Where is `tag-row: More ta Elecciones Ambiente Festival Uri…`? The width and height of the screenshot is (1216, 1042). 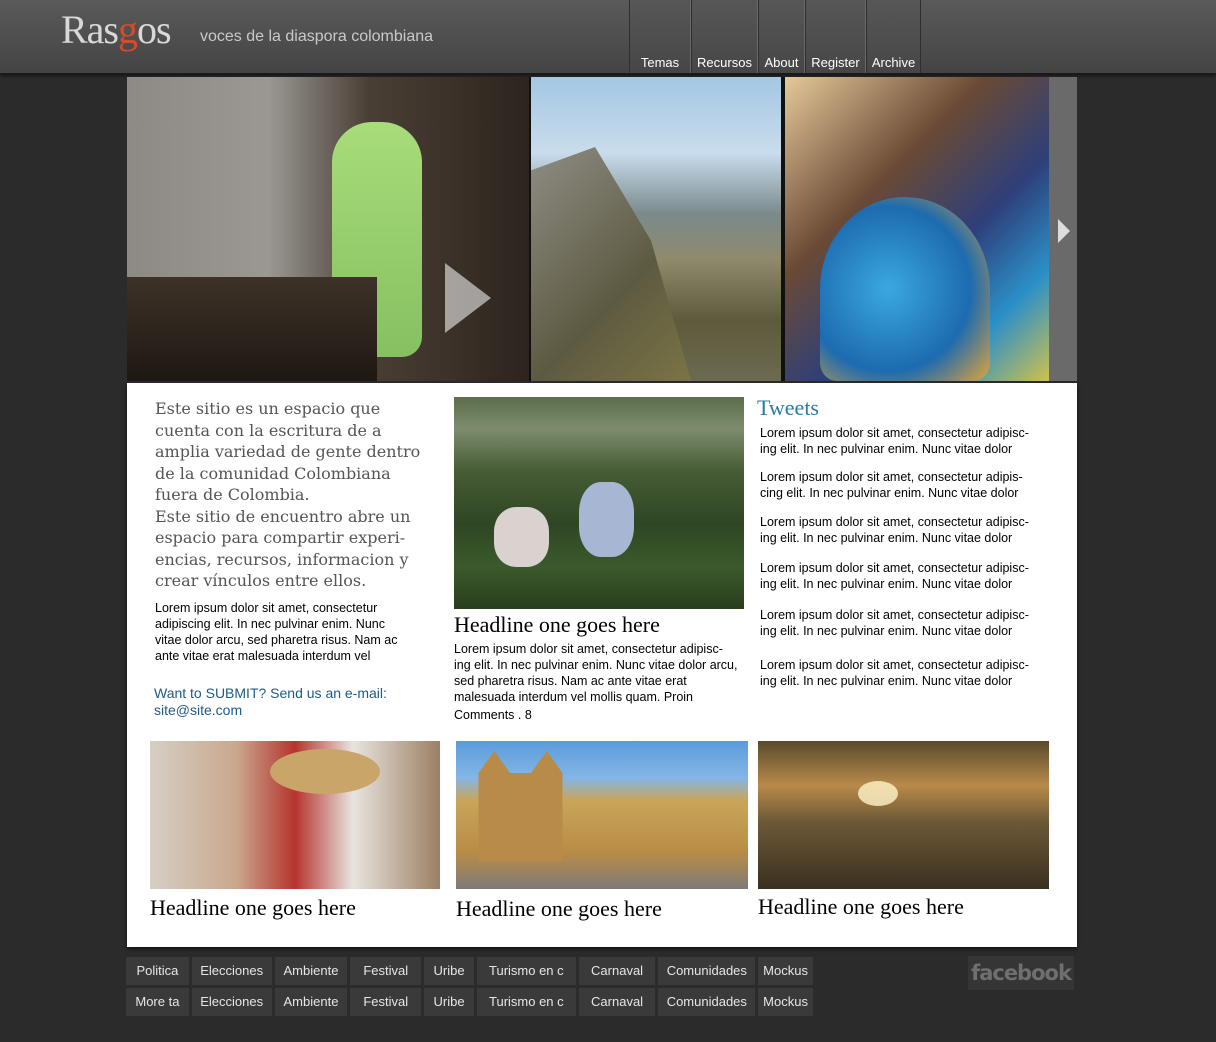 tag-row: More ta Elecciones Ambiente Festival Uri… is located at coordinates (471, 1003).